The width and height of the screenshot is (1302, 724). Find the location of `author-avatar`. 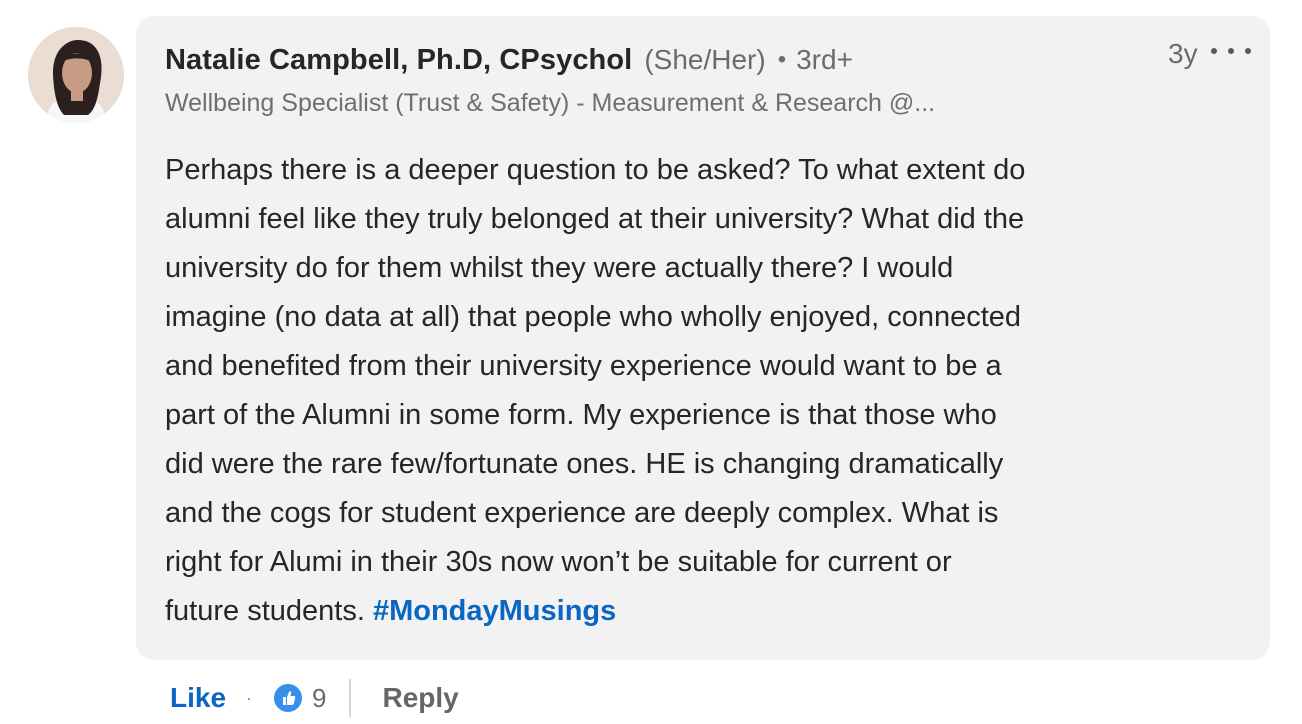

author-avatar is located at coordinates (76, 75).